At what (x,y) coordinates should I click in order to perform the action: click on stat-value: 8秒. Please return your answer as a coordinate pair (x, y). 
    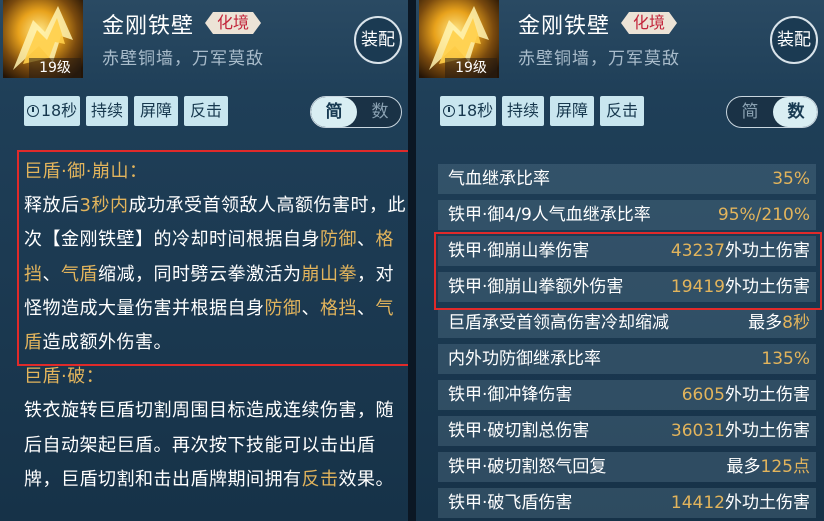
    Looking at the image, I should click on (796, 323).